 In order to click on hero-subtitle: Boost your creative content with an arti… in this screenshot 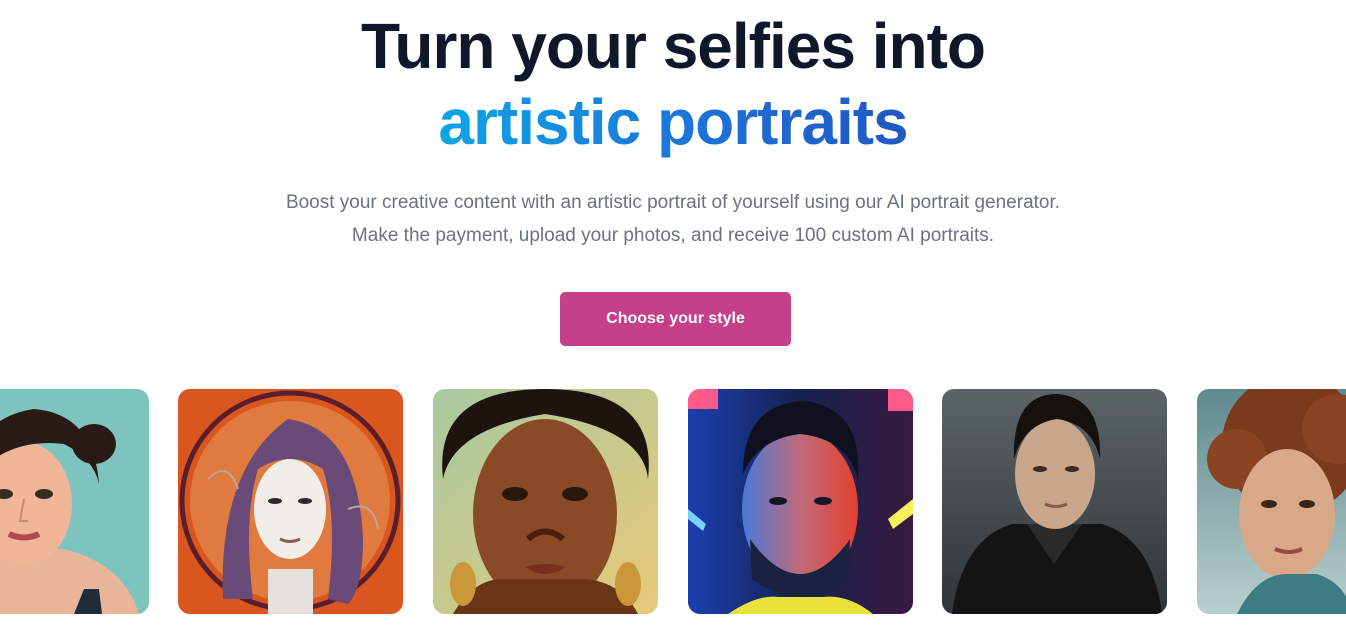, I will do `click(673, 219)`.